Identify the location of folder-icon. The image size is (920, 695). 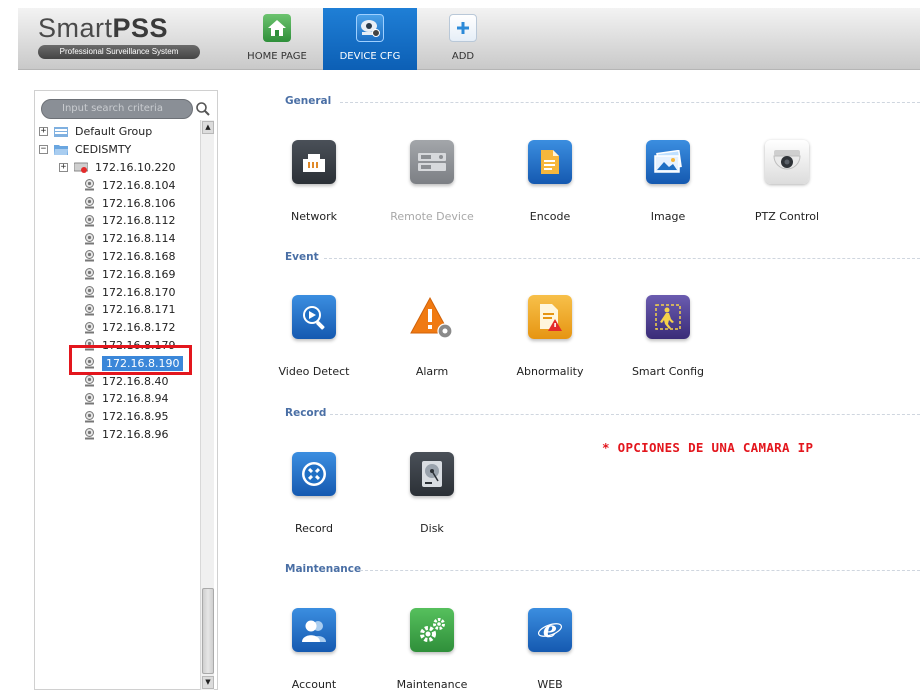
(61, 132).